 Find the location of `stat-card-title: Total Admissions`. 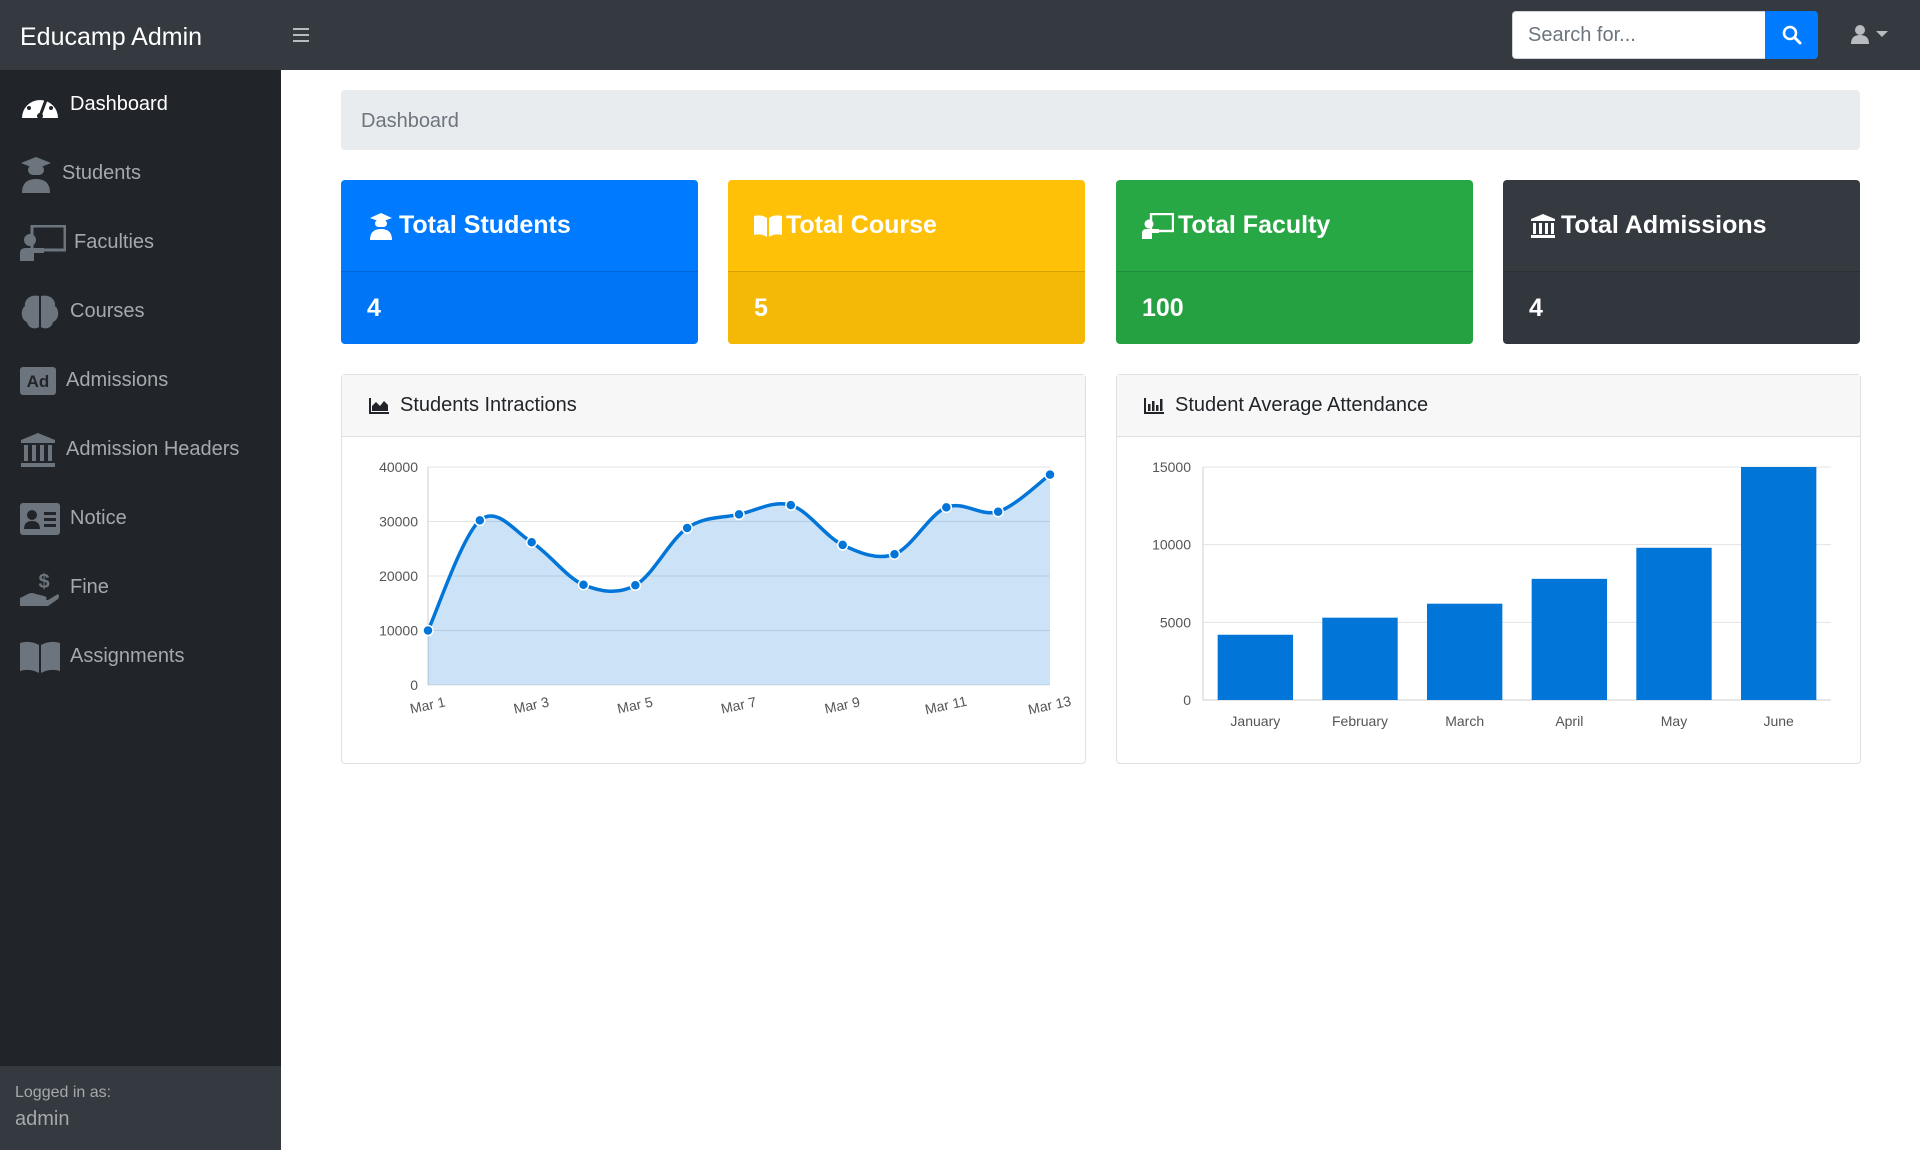

stat-card-title: Total Admissions is located at coordinates (1664, 225).